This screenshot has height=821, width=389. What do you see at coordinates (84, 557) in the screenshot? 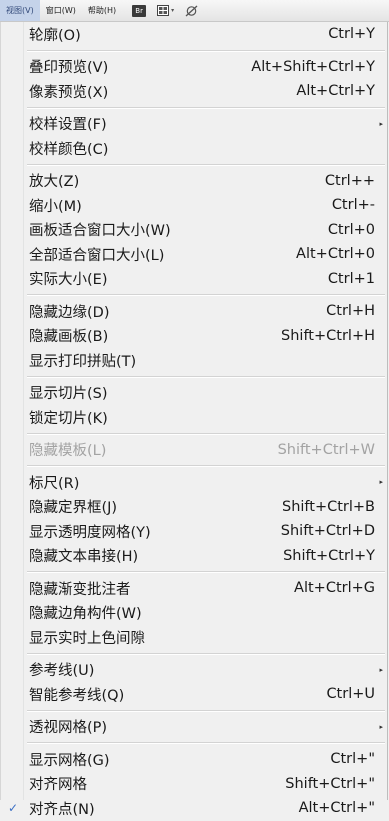
I see `menu-item-label: 隐藏文本串接(H)` at bounding box center [84, 557].